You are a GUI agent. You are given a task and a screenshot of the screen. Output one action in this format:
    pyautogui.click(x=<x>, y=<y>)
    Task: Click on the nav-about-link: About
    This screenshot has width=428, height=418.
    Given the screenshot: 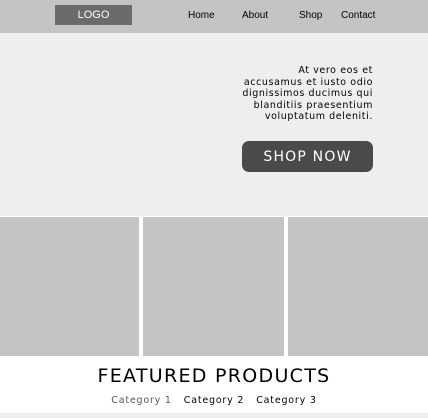 What is the action you would take?
    pyautogui.click(x=255, y=15)
    